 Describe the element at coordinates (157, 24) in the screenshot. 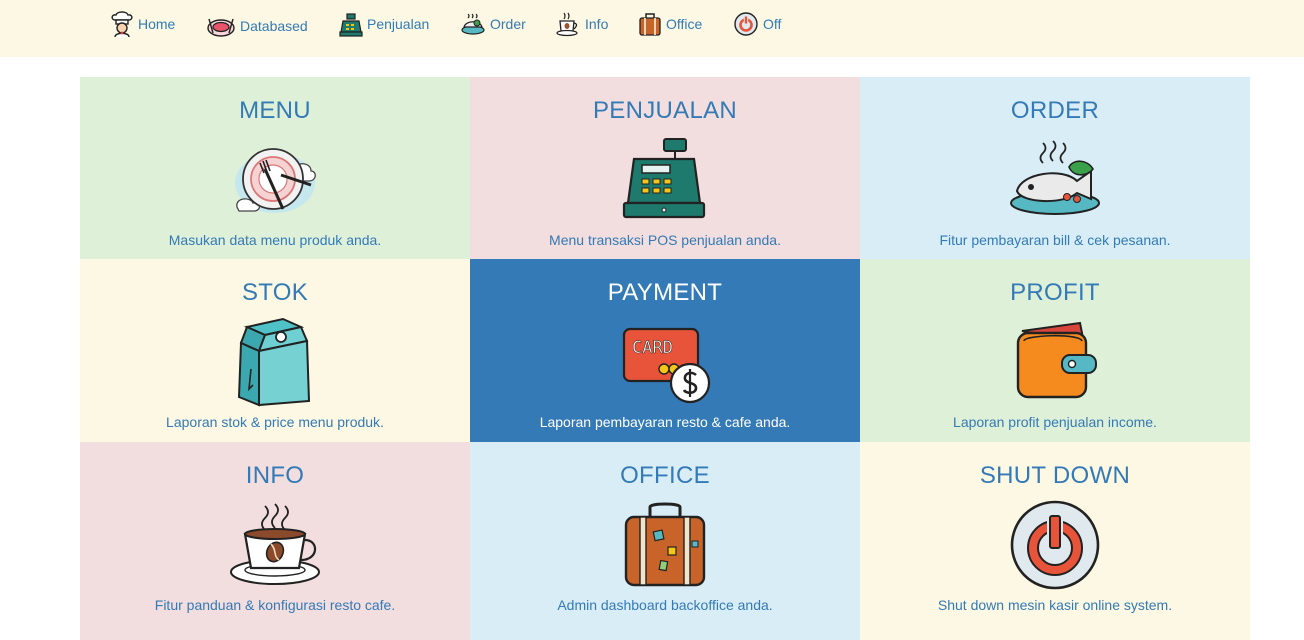

I see `nav-home-label: Home` at that location.